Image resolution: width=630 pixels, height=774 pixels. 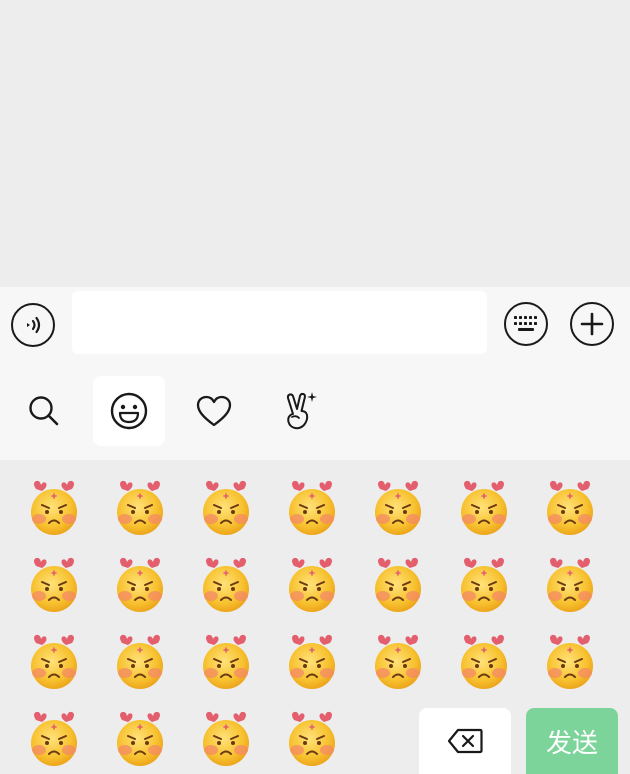 I want to click on peace-hand-sparkle-icon, so click(x=301, y=411).